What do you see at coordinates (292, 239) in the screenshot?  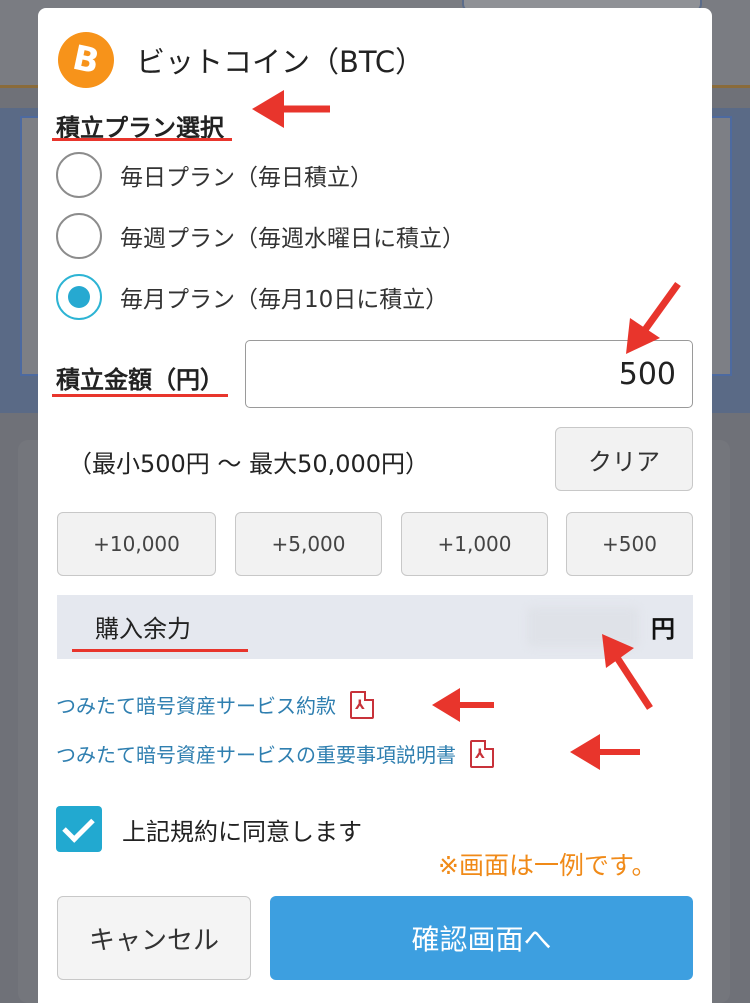 I see `plan-option-label: 毎週プラン（毎週水曜日に積立）` at bounding box center [292, 239].